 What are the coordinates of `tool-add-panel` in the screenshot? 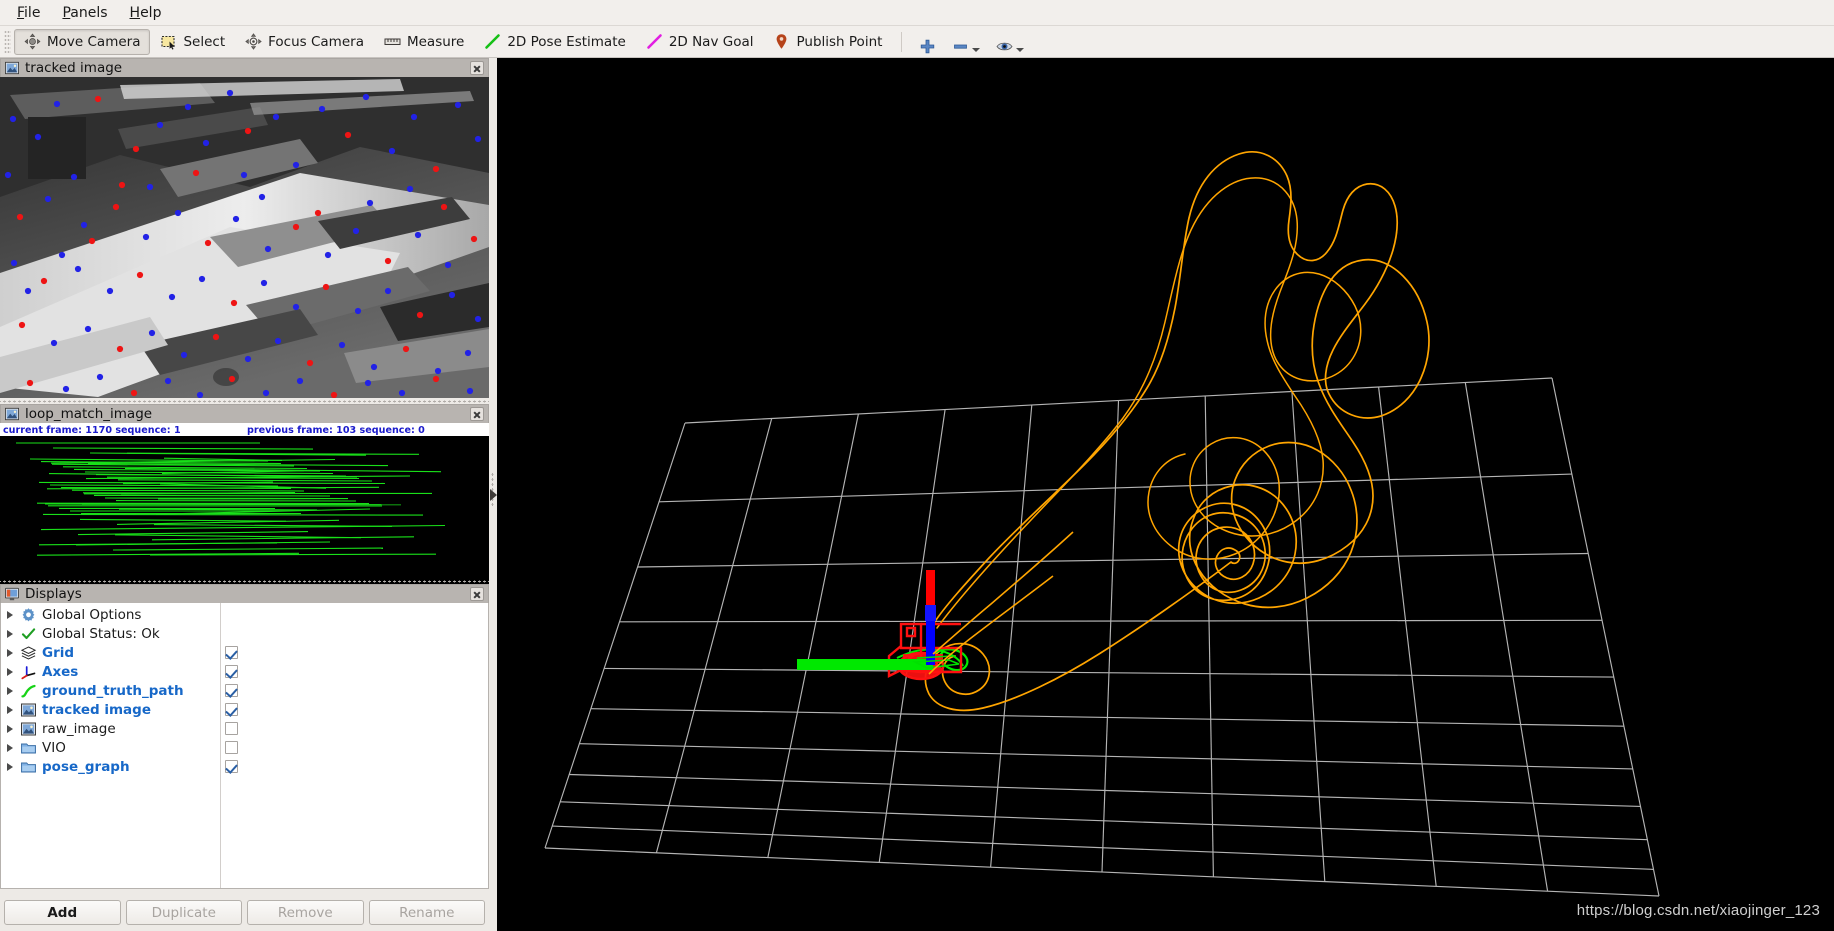 It's located at (927, 42).